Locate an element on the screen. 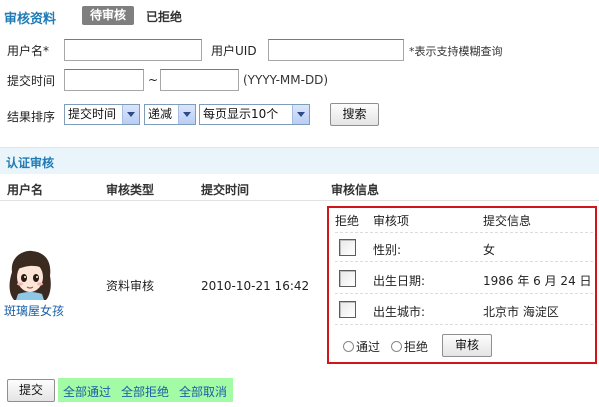 This screenshot has width=599, height=407. submit-time-label: 提交时间 is located at coordinates (31, 81).